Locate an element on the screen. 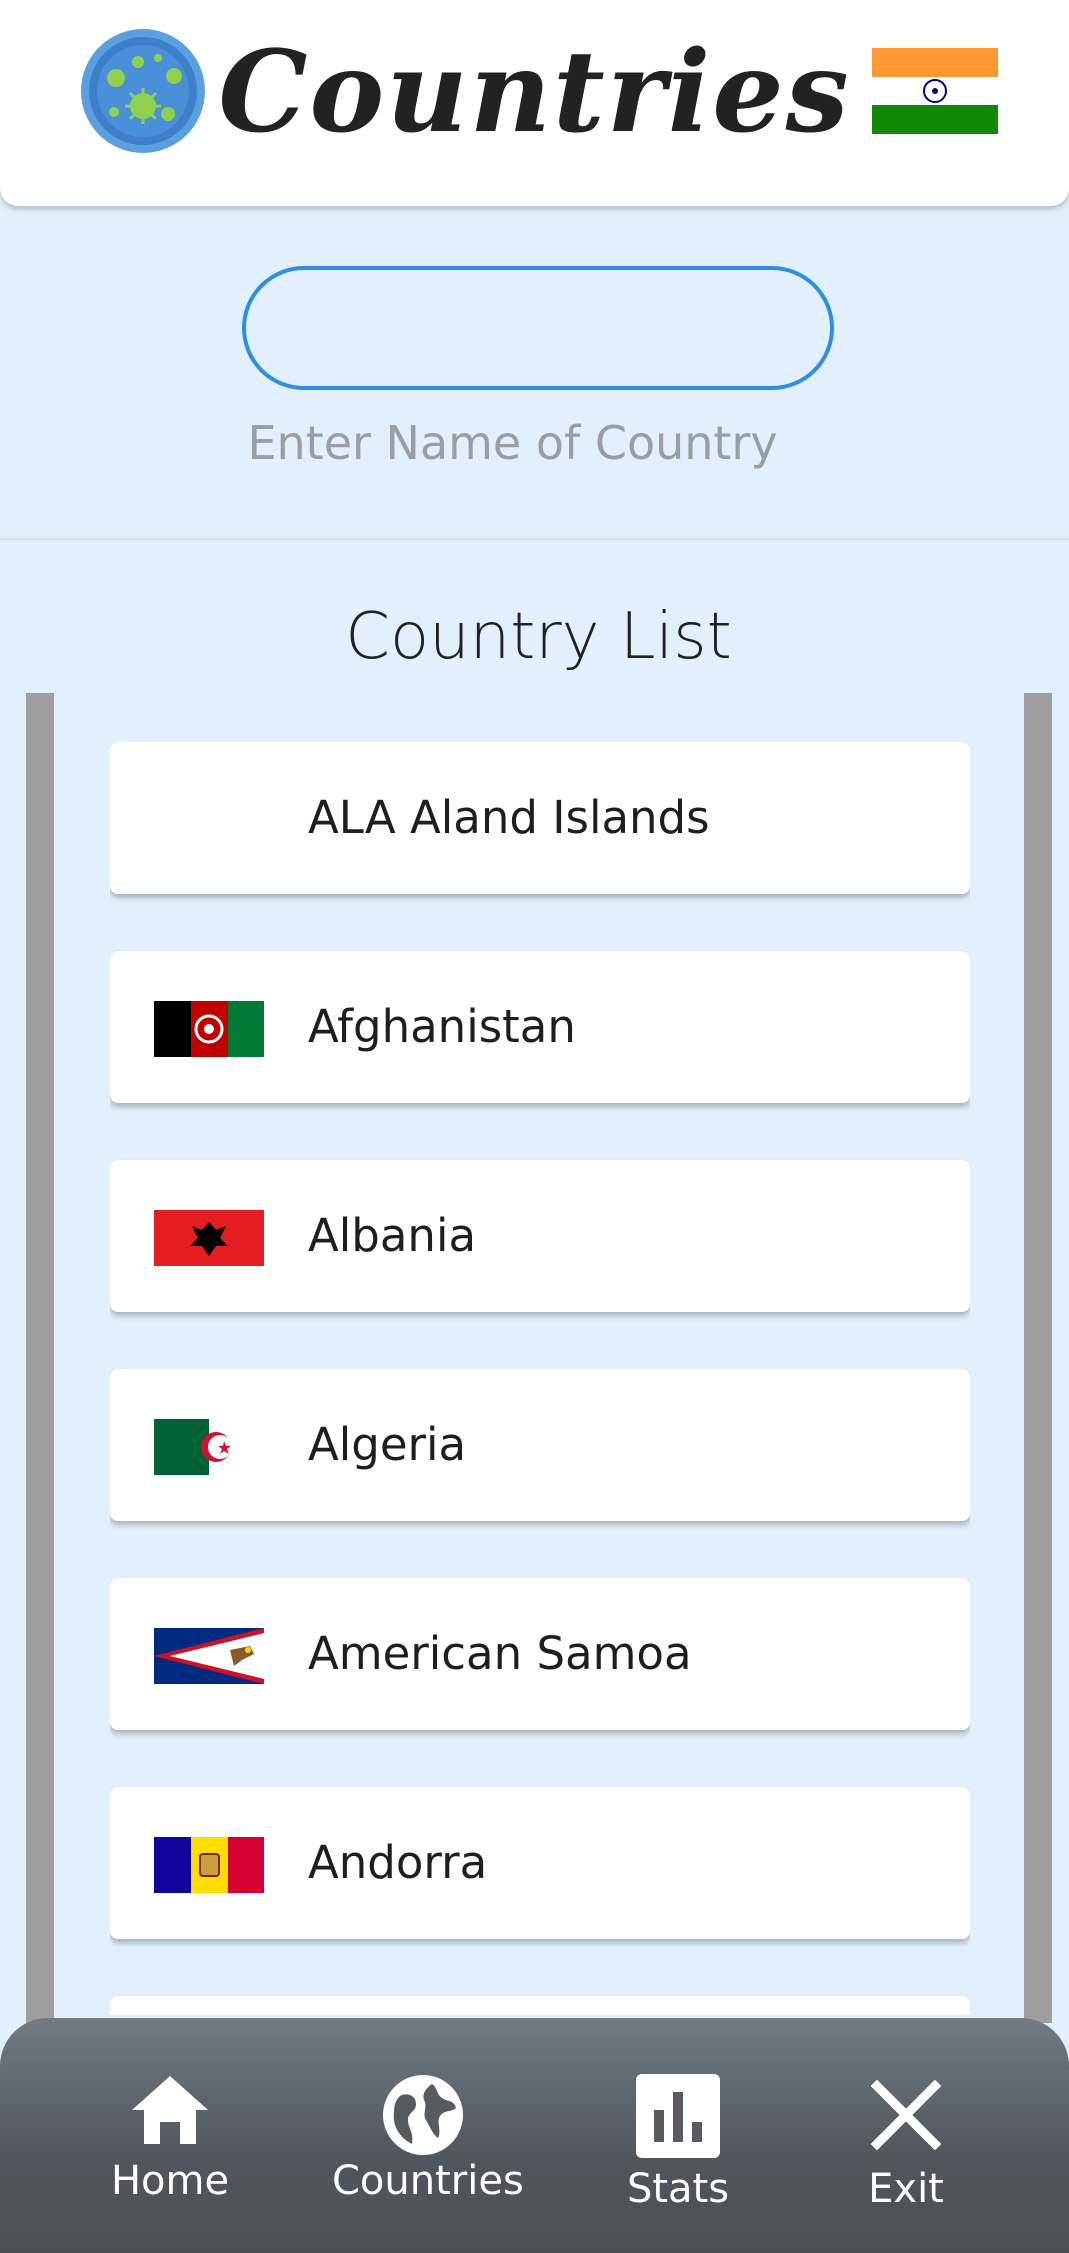 The width and height of the screenshot is (1069, 2253). country-card: Algeria is located at coordinates (540, 1445).